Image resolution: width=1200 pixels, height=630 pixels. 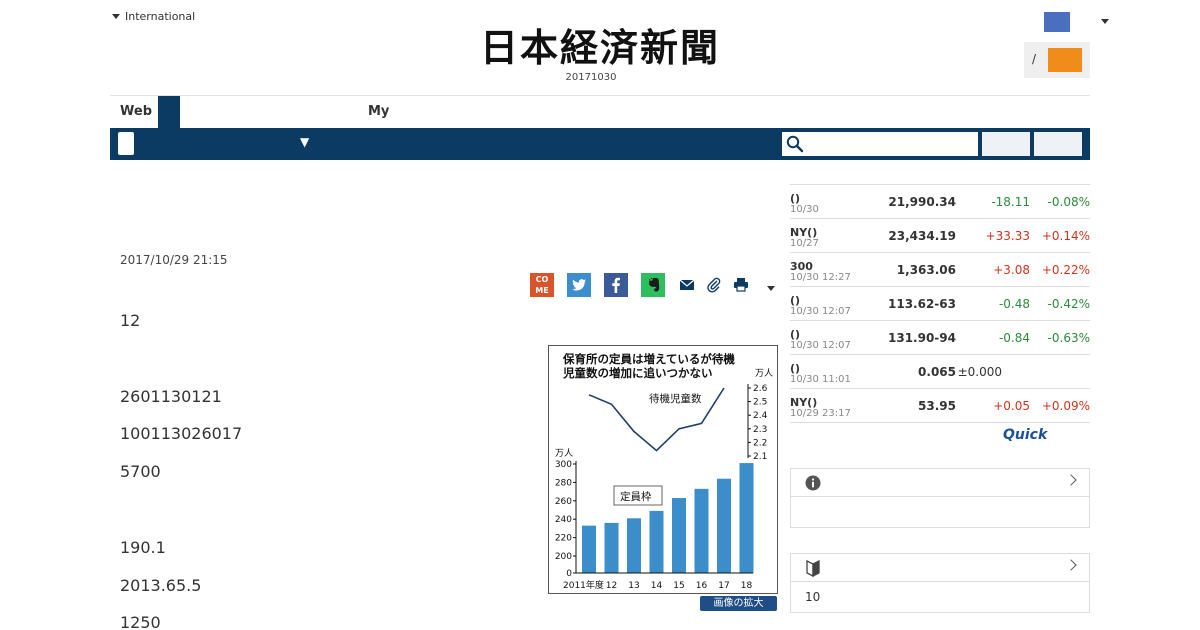 What do you see at coordinates (600, 48) in the screenshot?
I see `nikkei-logo: 日本経済新聞` at bounding box center [600, 48].